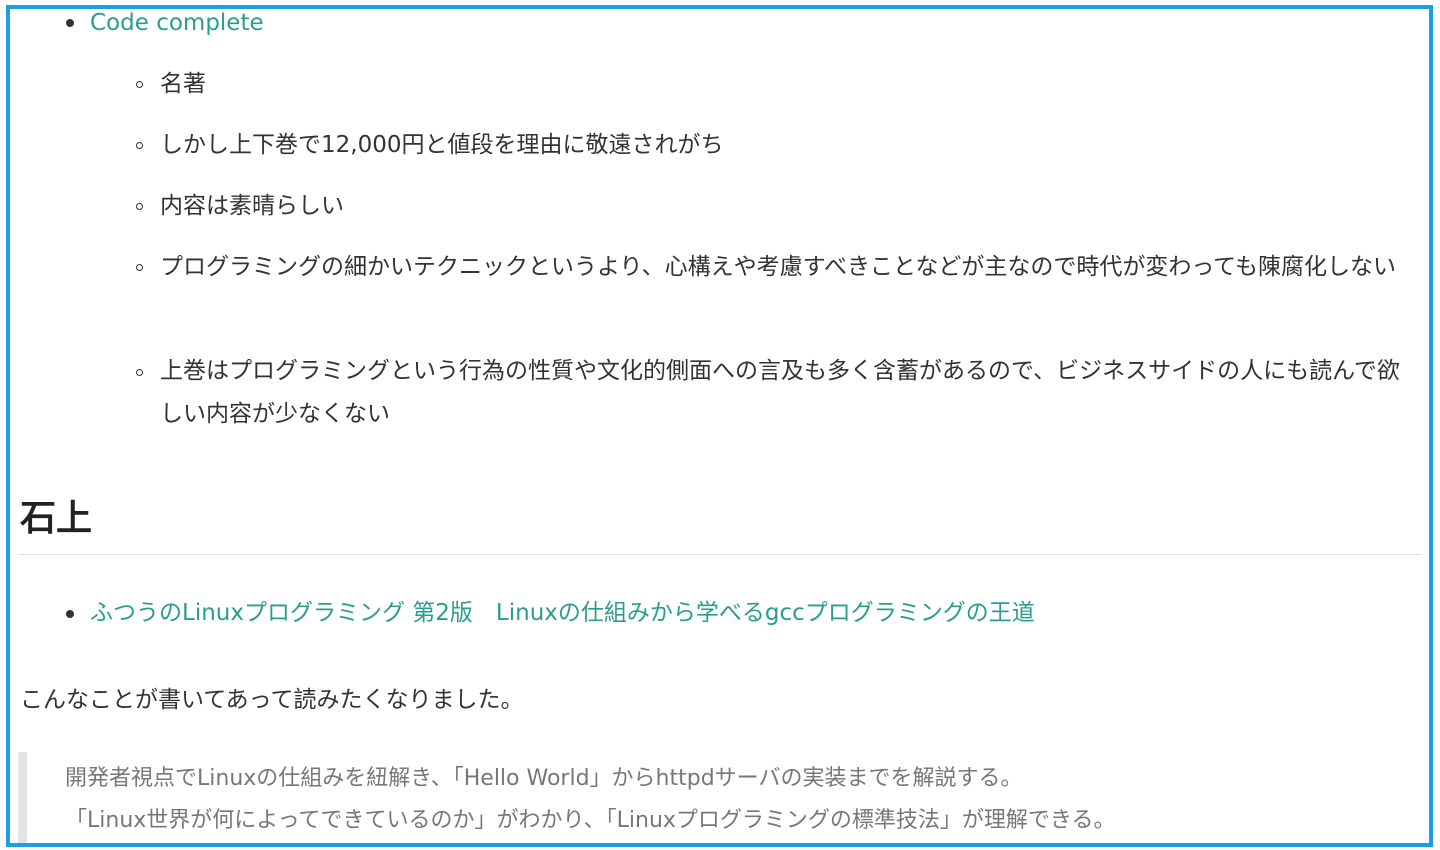  Describe the element at coordinates (177, 23) in the screenshot. I see `book-link-code-complete: Code complete` at that location.